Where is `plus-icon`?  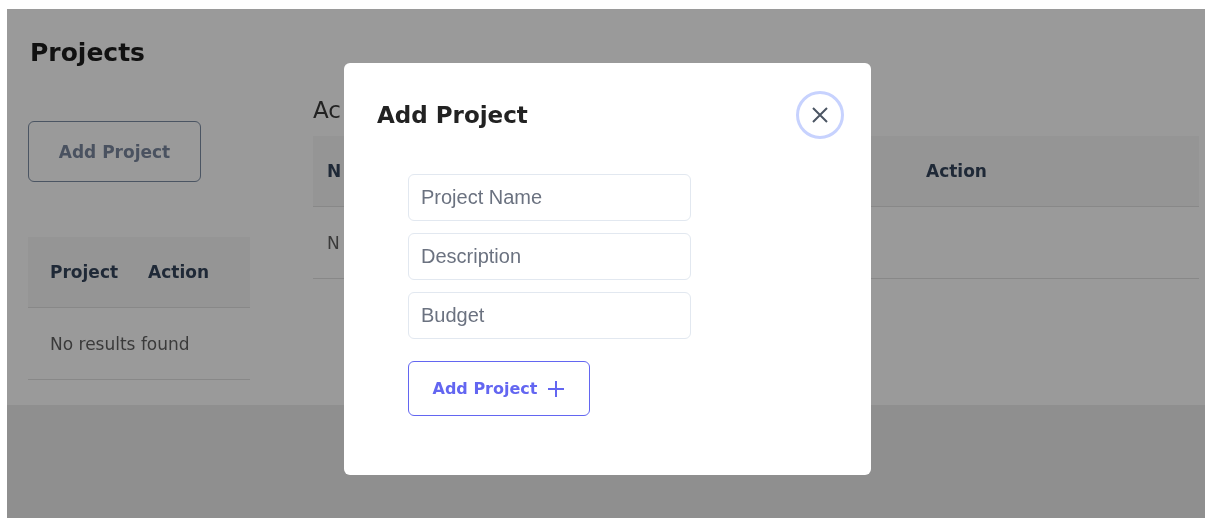 plus-icon is located at coordinates (556, 388).